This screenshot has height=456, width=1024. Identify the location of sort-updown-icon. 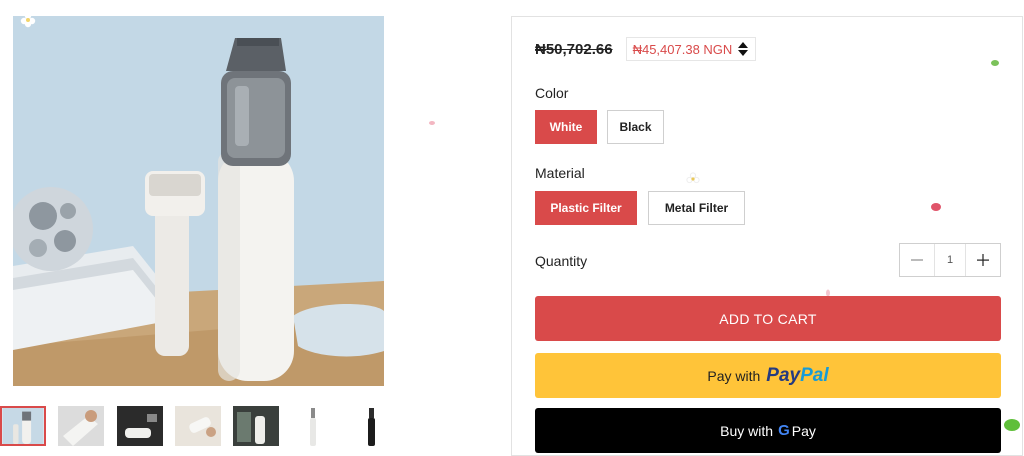
(743, 49).